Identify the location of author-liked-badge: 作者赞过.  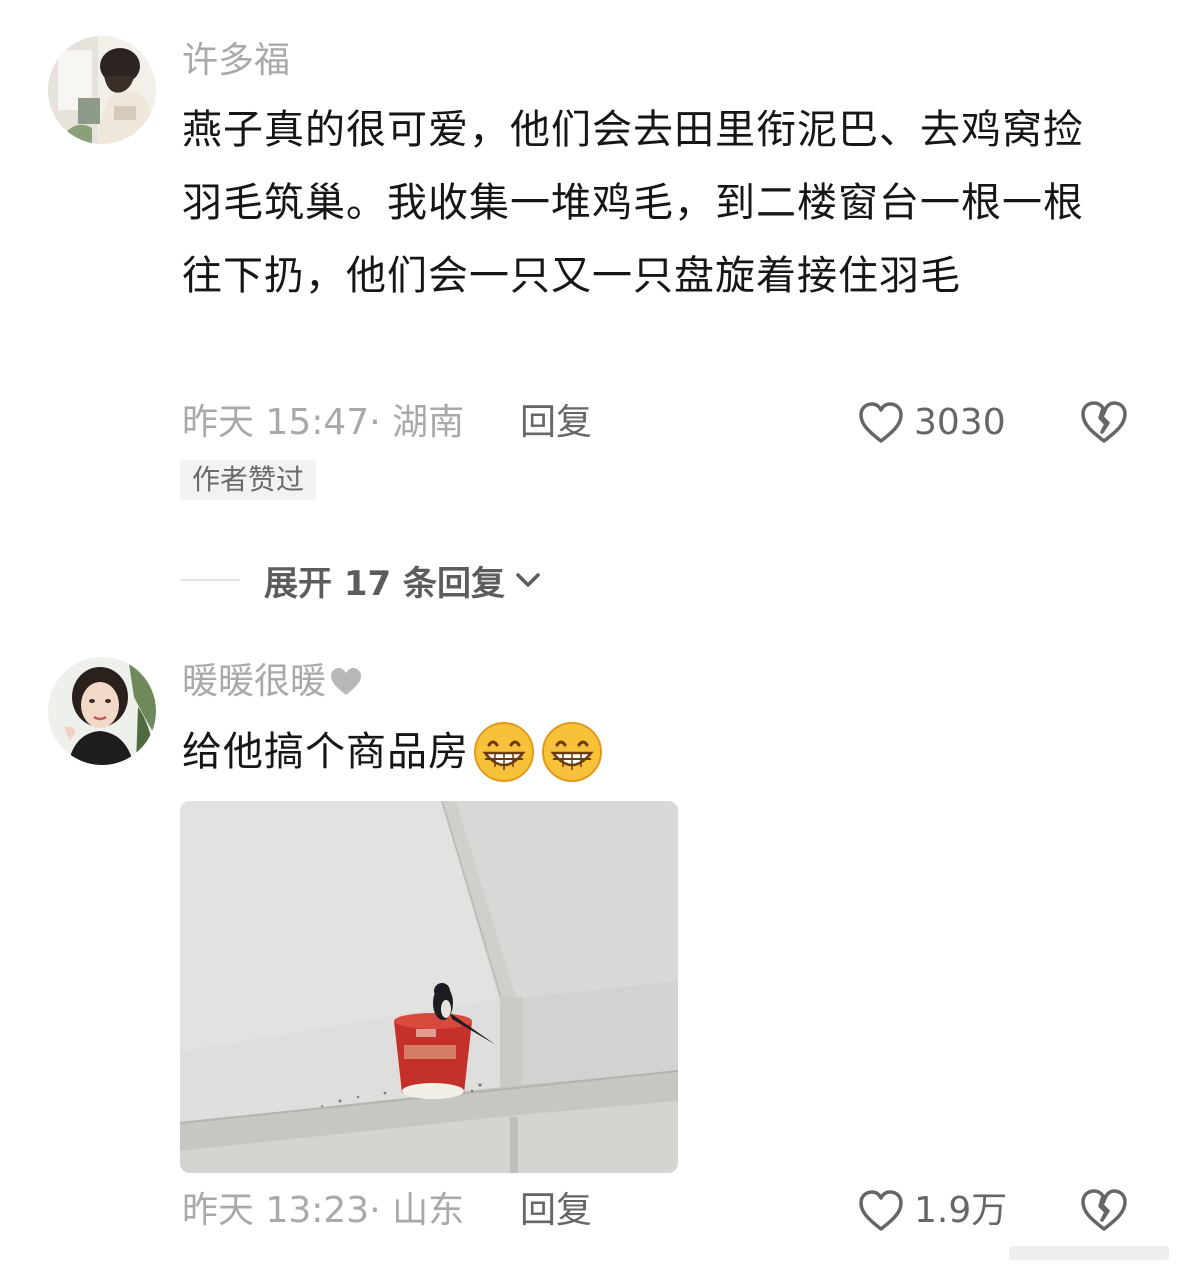
(248, 480).